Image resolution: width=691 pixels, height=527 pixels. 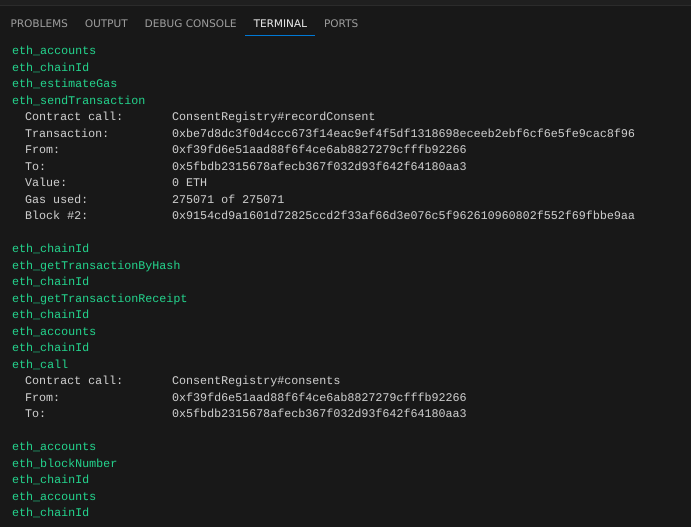 I want to click on panel-tab: TERMINAL, so click(x=280, y=24).